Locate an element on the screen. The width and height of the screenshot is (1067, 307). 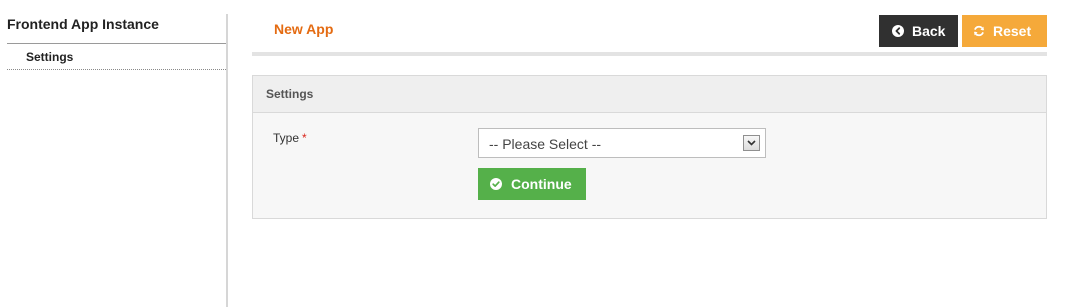
sidebar-title: Frontend App Instance is located at coordinates (83, 24).